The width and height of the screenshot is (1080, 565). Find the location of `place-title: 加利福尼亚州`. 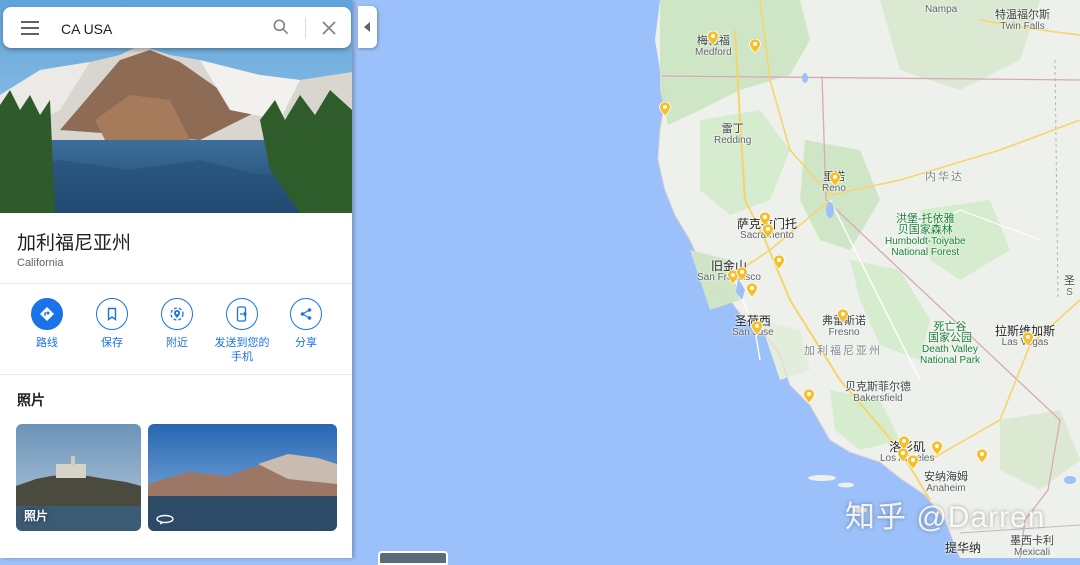

place-title: 加利福尼亚州 is located at coordinates (74, 243).